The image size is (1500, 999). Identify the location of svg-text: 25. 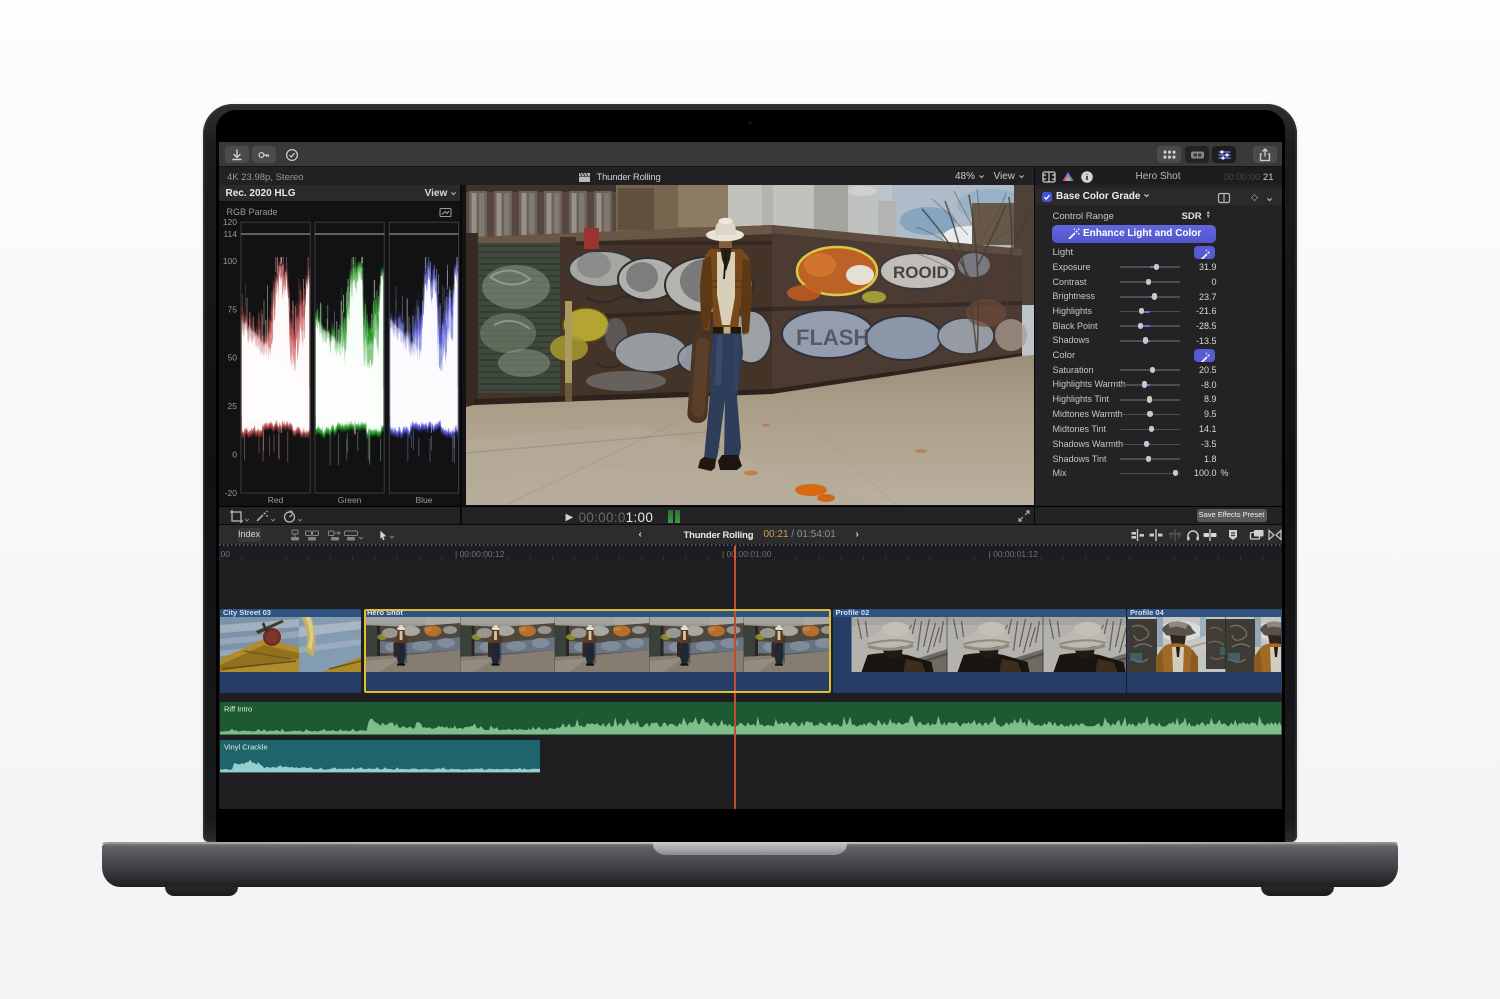
(232, 406).